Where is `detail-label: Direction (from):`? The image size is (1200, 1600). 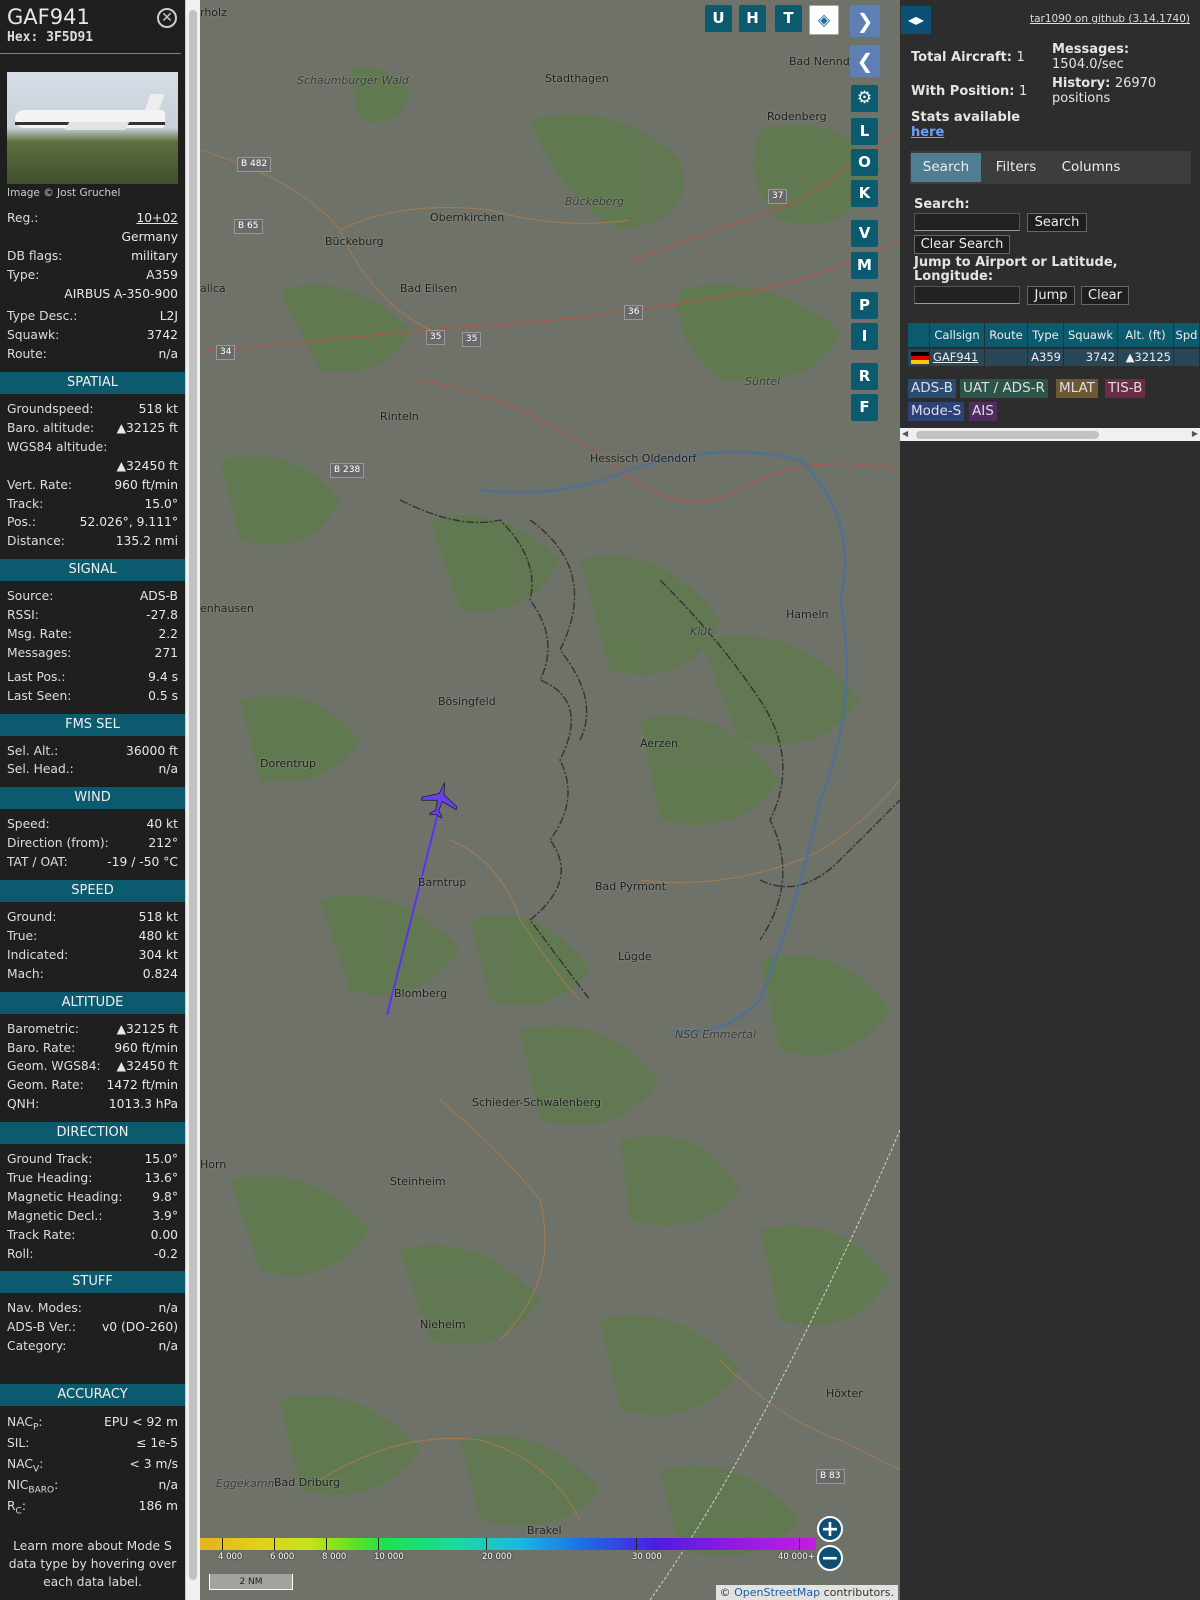 detail-label: Direction (from): is located at coordinates (58, 843).